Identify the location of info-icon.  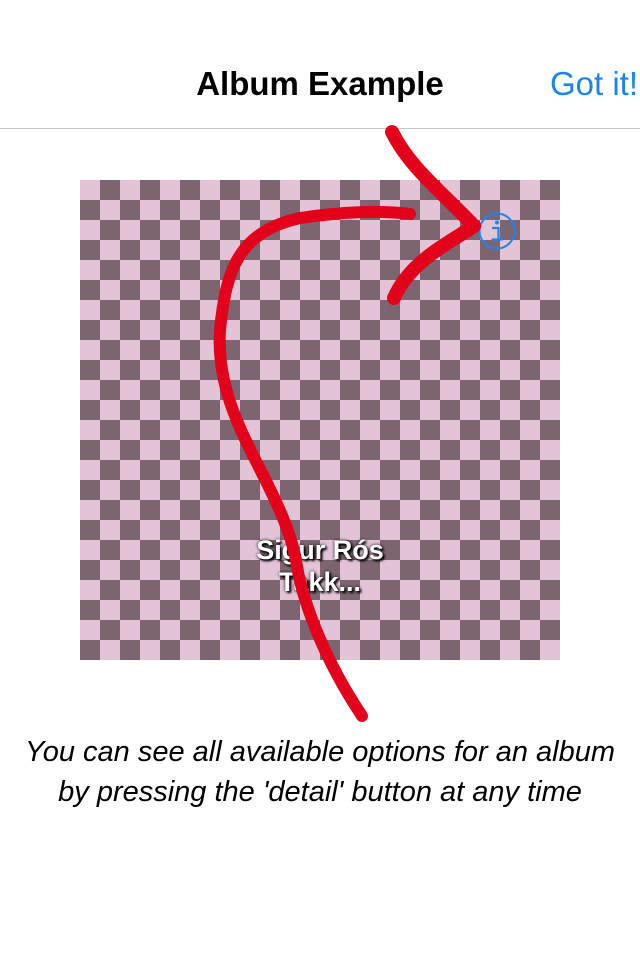
(497, 231).